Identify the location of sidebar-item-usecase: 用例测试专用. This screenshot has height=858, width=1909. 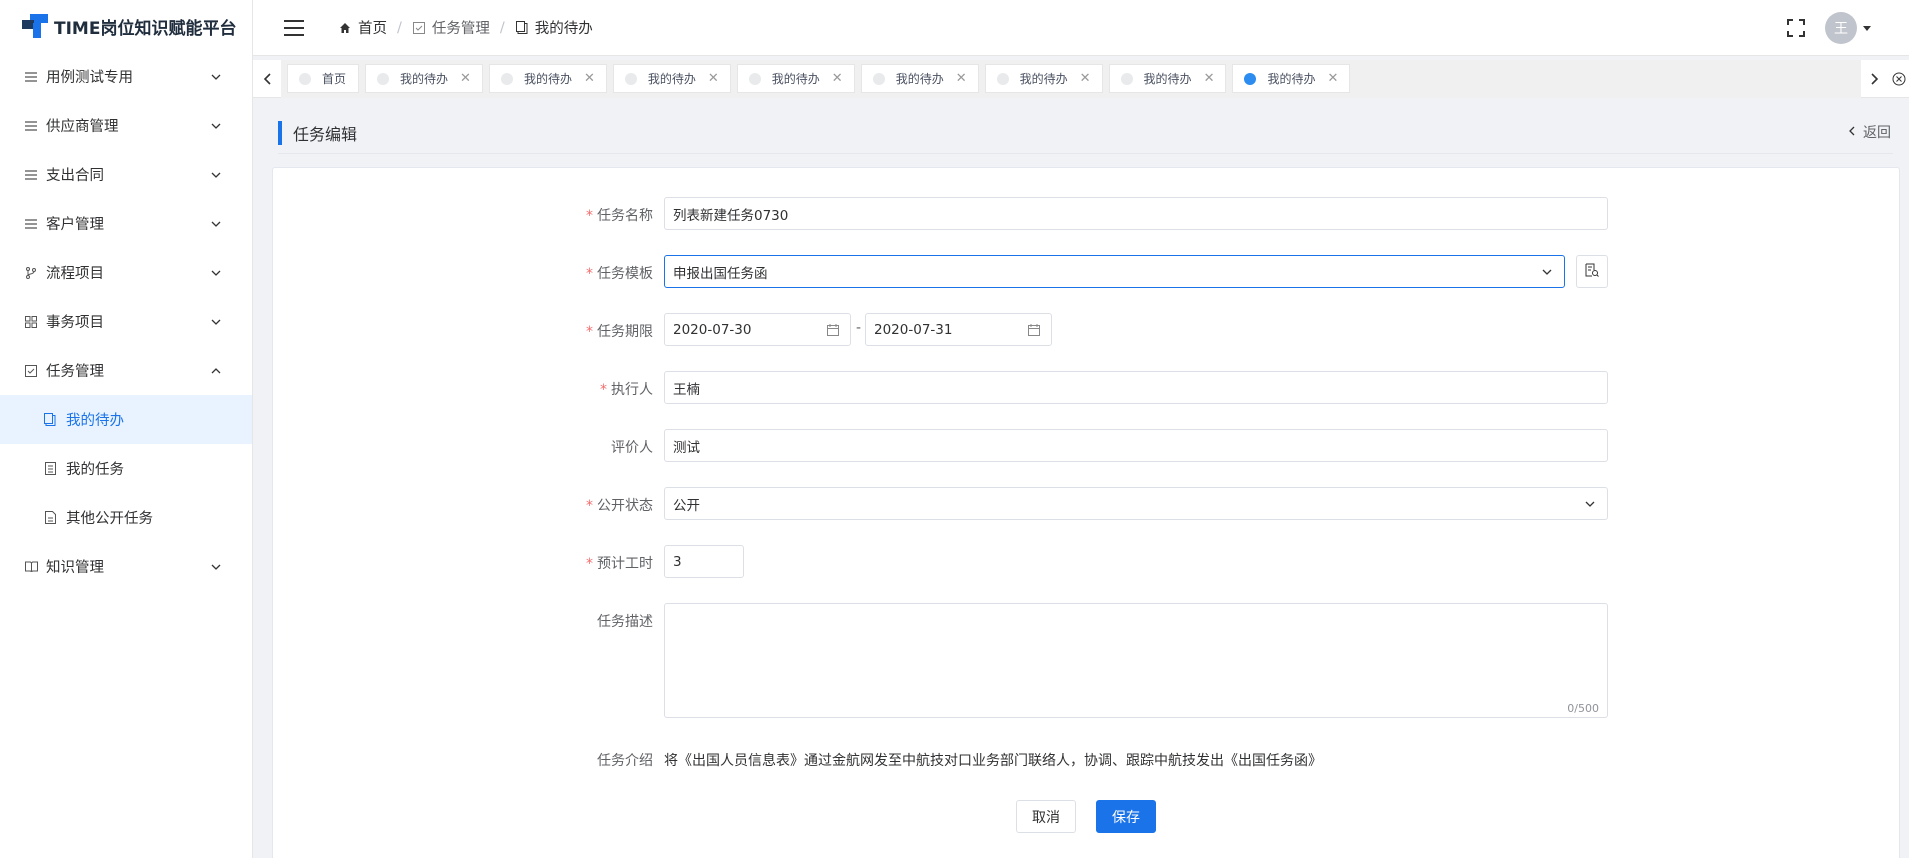
(126, 76).